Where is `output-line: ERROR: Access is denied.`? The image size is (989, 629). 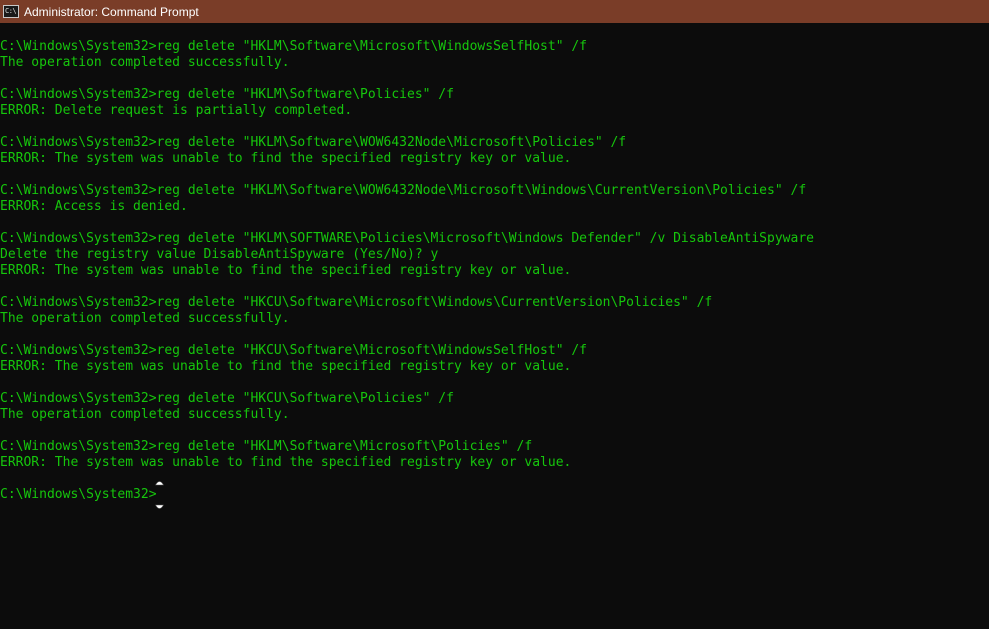 output-line: ERROR: Access is denied. is located at coordinates (94, 206).